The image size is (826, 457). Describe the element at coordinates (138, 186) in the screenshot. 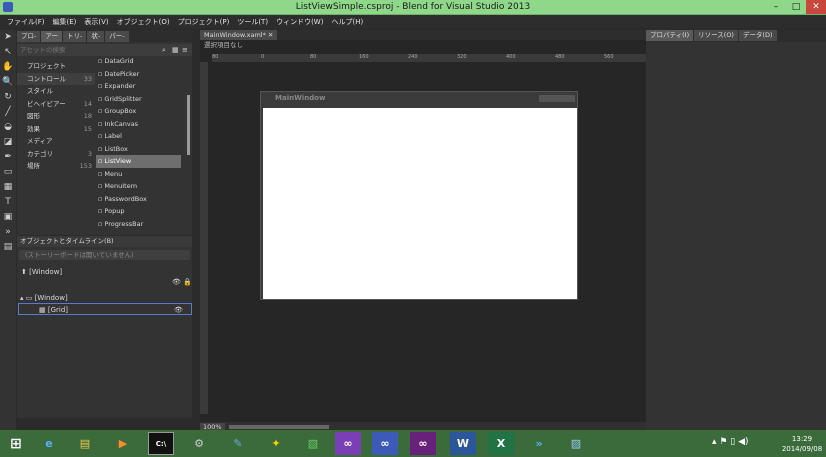

I see `control-item: ▫ MenuItem` at that location.